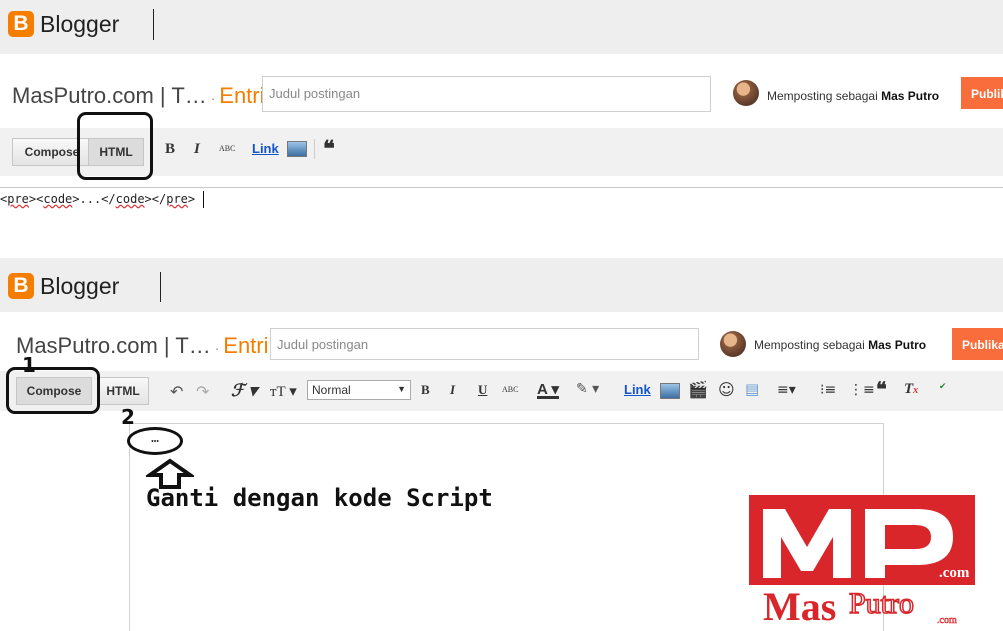 The height and width of the screenshot is (631, 1003). Describe the element at coordinates (176, 391) in the screenshot. I see `undo-icon: ↶` at that location.